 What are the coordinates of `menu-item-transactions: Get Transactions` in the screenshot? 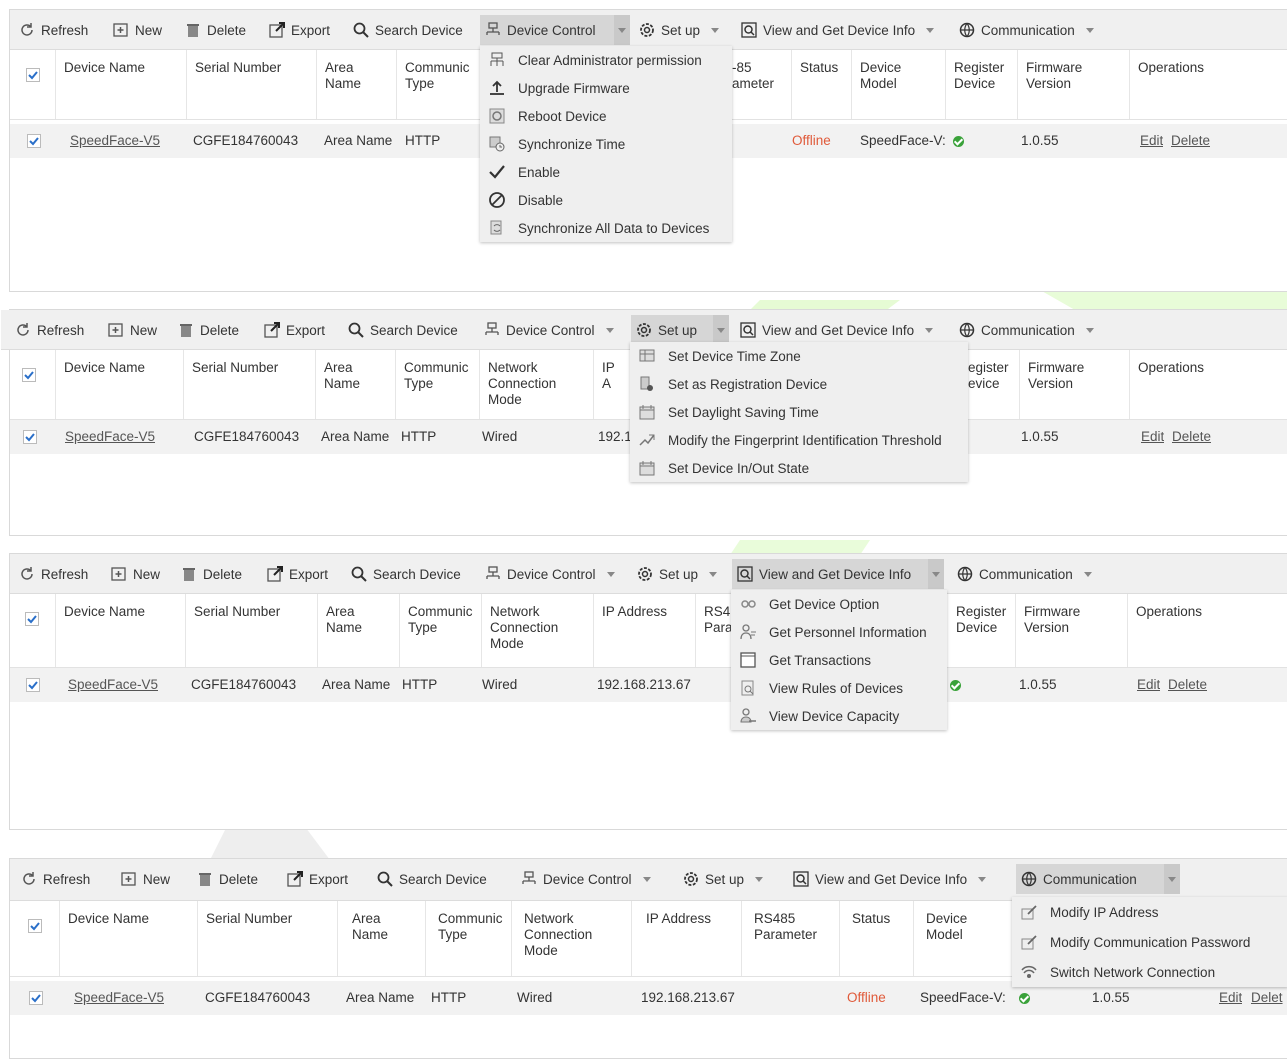 It's located at (839, 660).